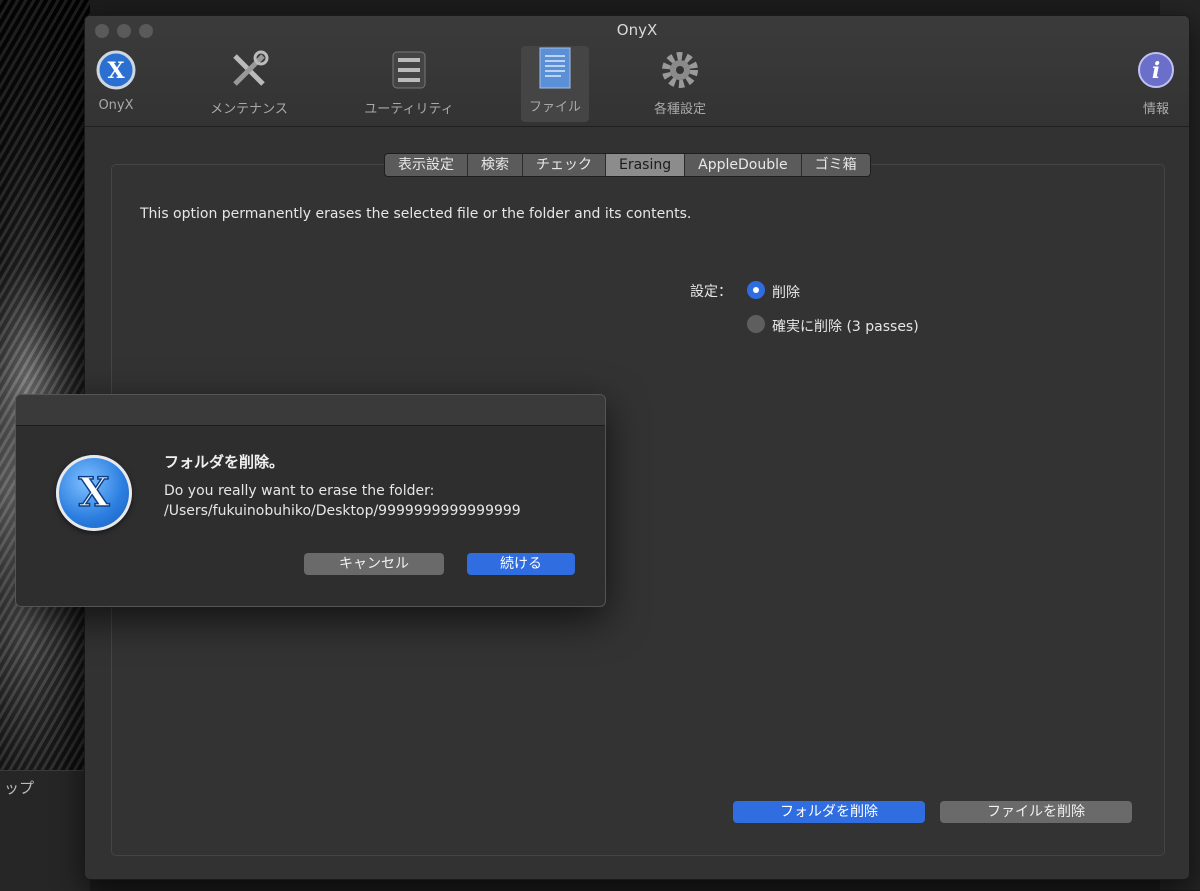 Image resolution: width=1200 pixels, height=891 pixels. I want to click on tab-trash: ゴミ箱, so click(836, 165).